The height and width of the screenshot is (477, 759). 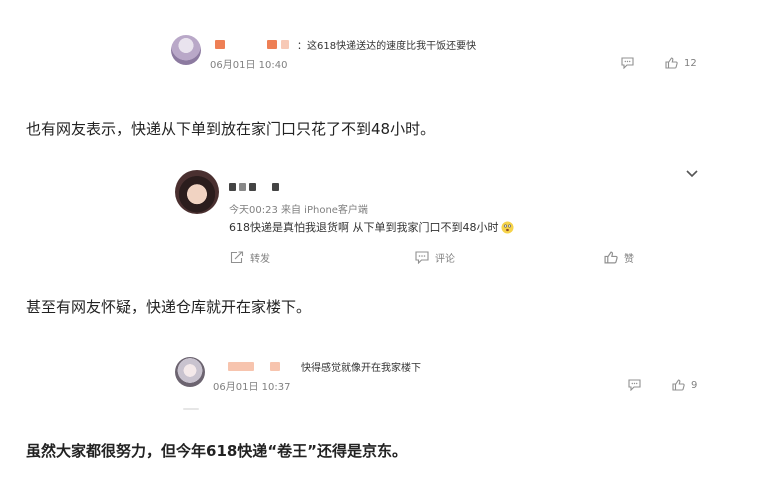 I want to click on comment-label: 评论, so click(x=445, y=259).